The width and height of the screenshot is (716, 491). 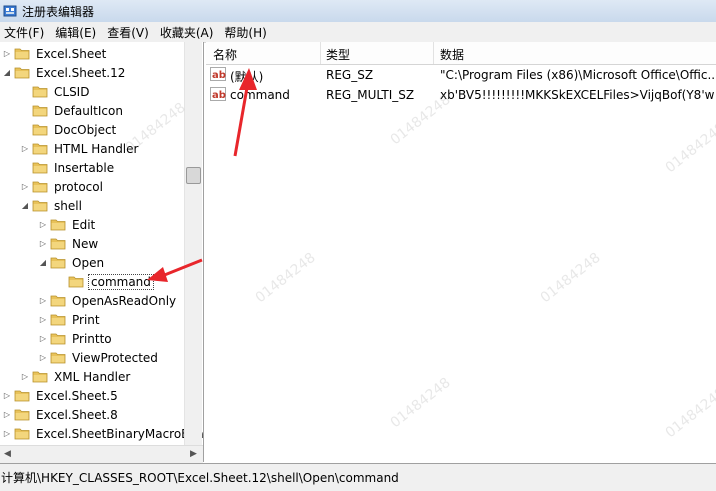 What do you see at coordinates (70, 319) in the screenshot?
I see `tree-node: ▷ Print` at bounding box center [70, 319].